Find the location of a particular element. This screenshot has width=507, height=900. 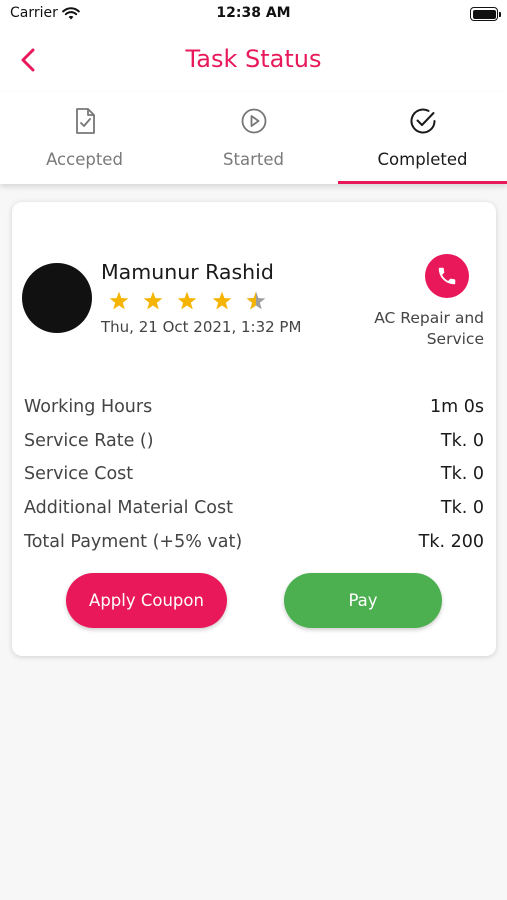

row-label: Total Payment (+5% vat) is located at coordinates (133, 542).